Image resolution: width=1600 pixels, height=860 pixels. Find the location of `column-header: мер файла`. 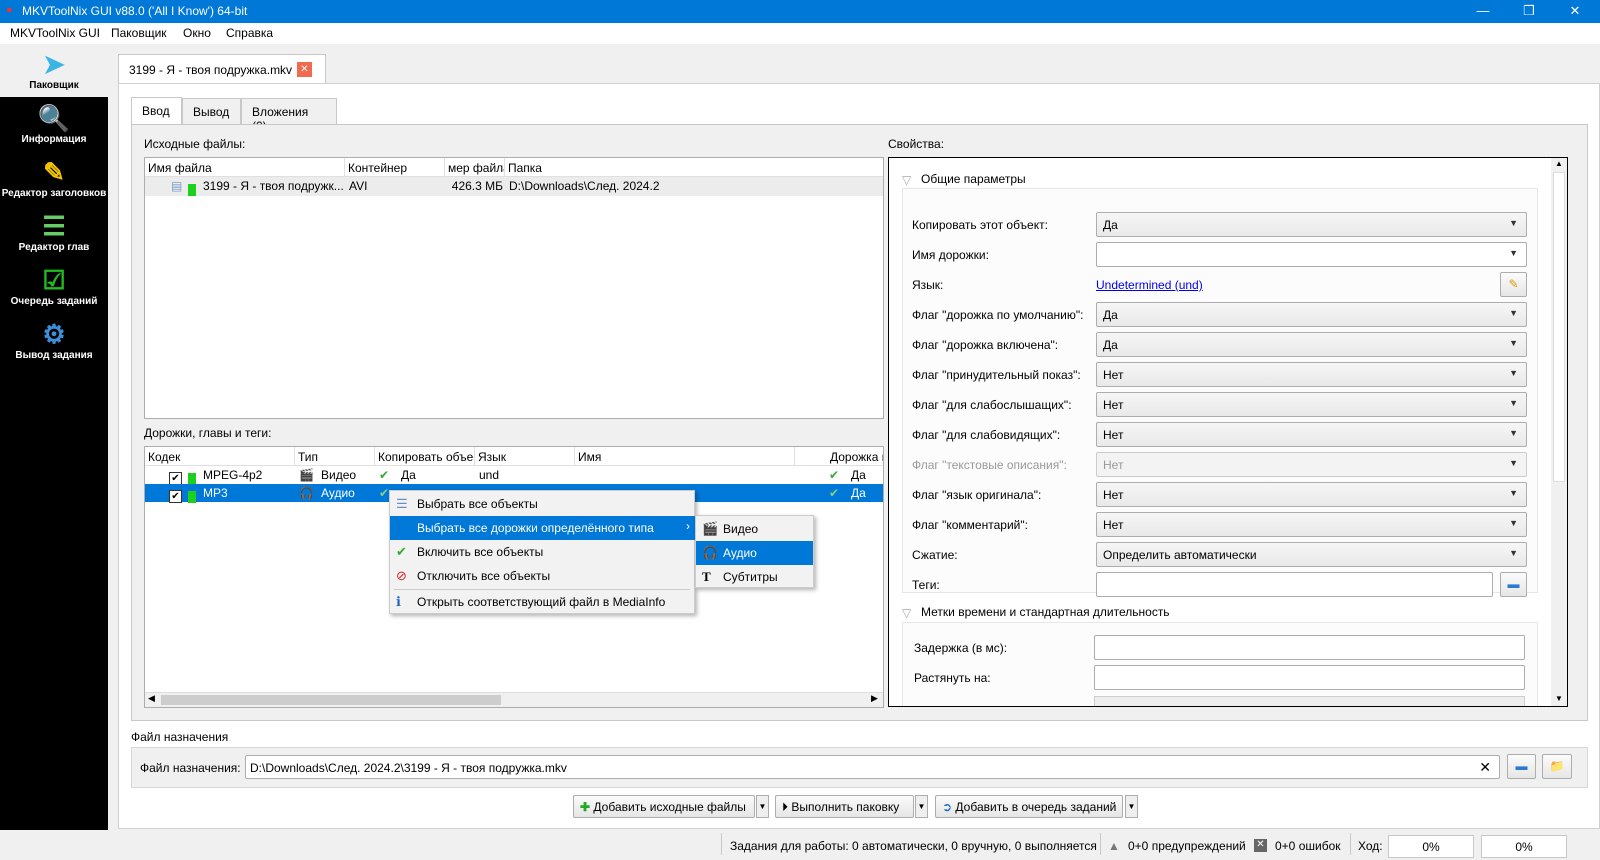

column-header: мер файла is located at coordinates (475, 167).